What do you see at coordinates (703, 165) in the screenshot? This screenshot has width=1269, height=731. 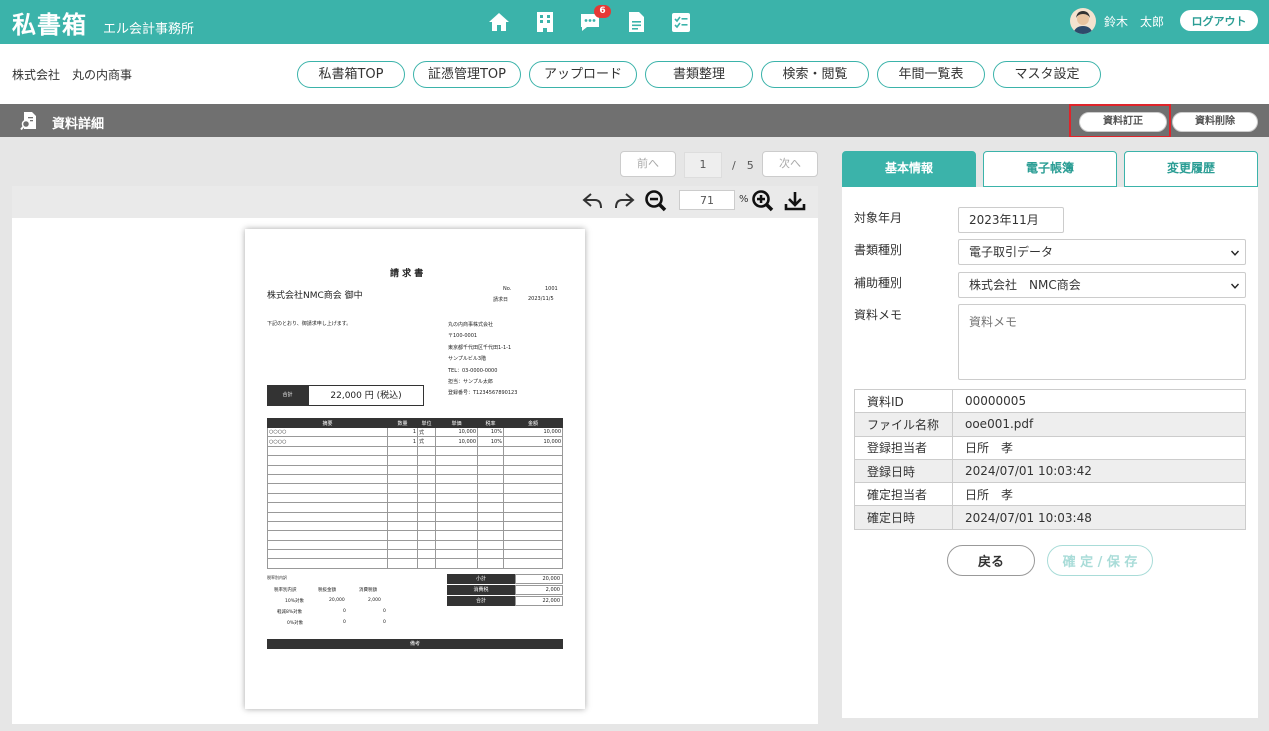 I see `current-page-input: 1` at bounding box center [703, 165].